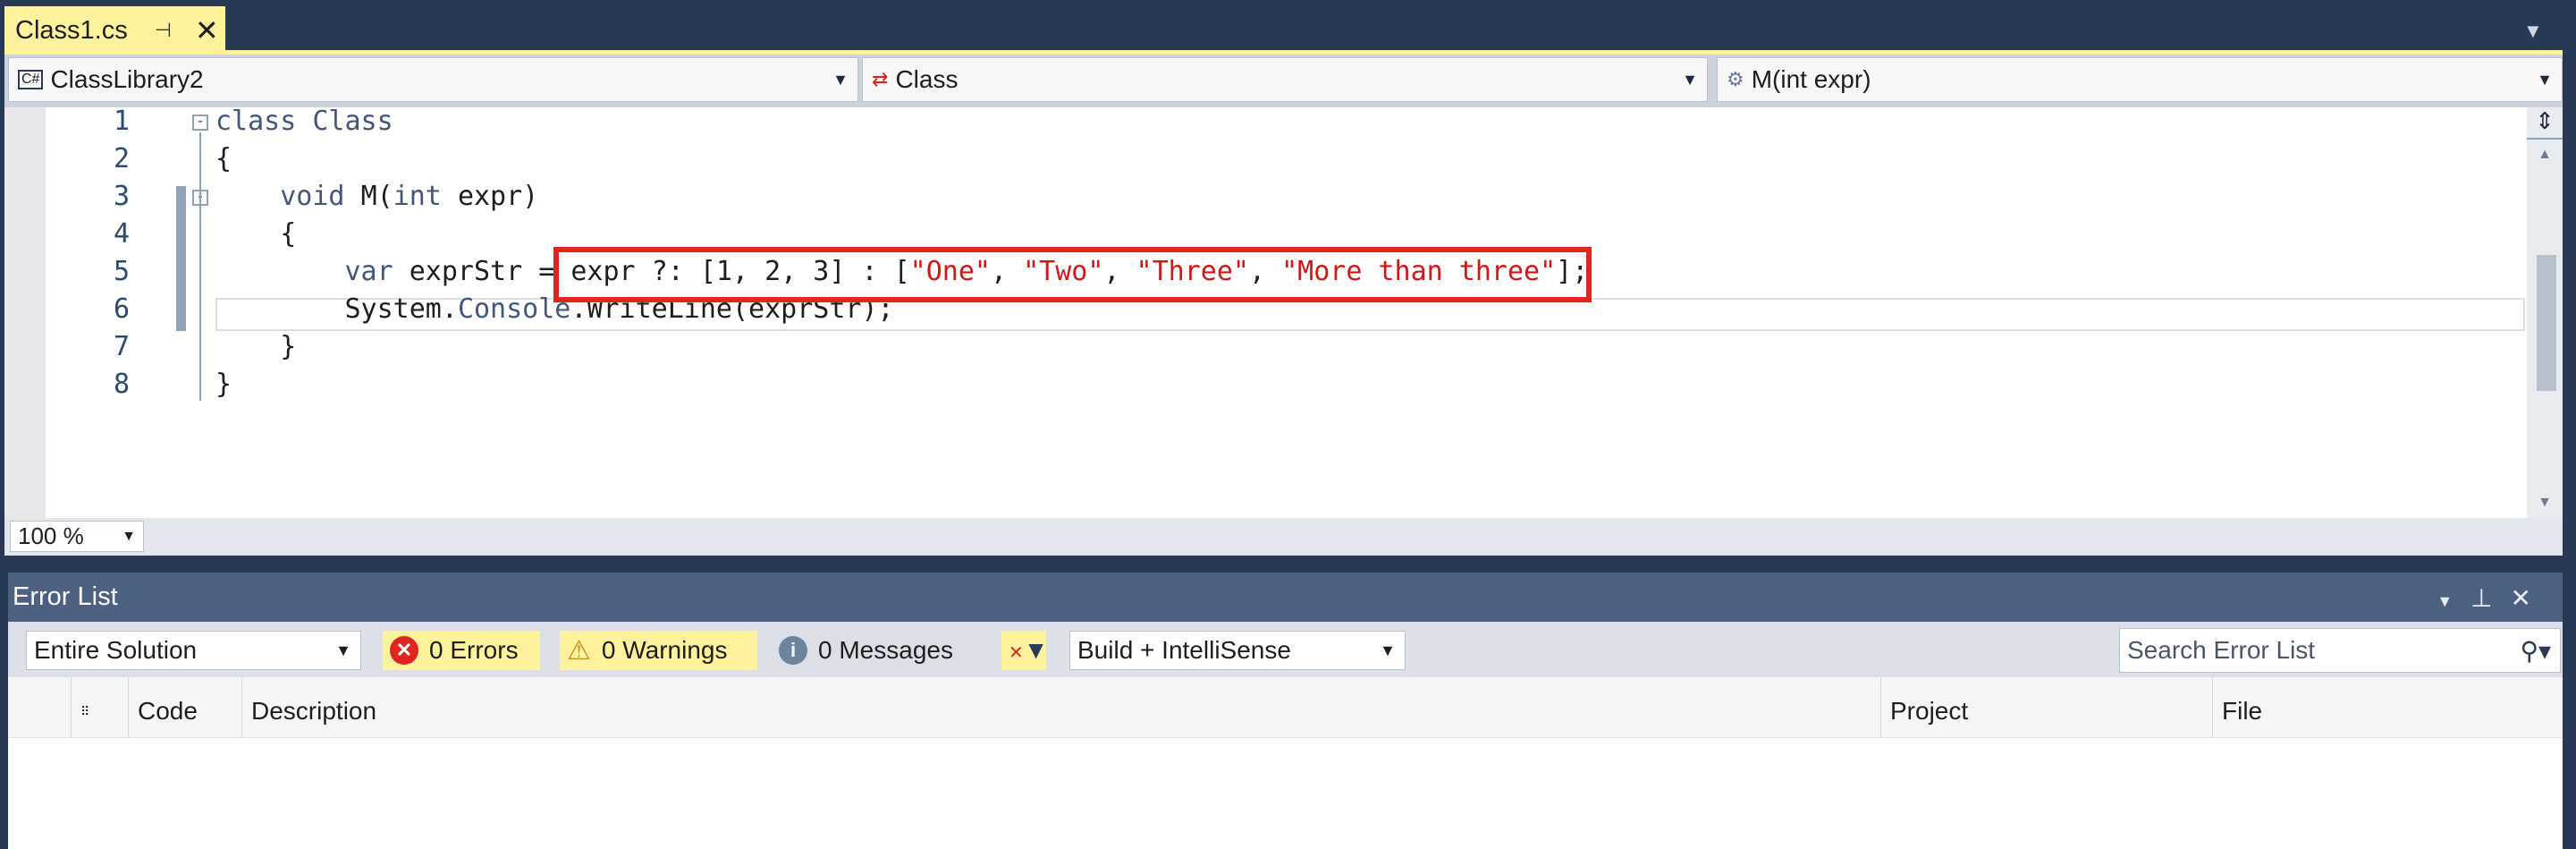 Image resolution: width=2576 pixels, height=849 pixels. What do you see at coordinates (2546, 323) in the screenshot?
I see `scrollbar-thumb` at bounding box center [2546, 323].